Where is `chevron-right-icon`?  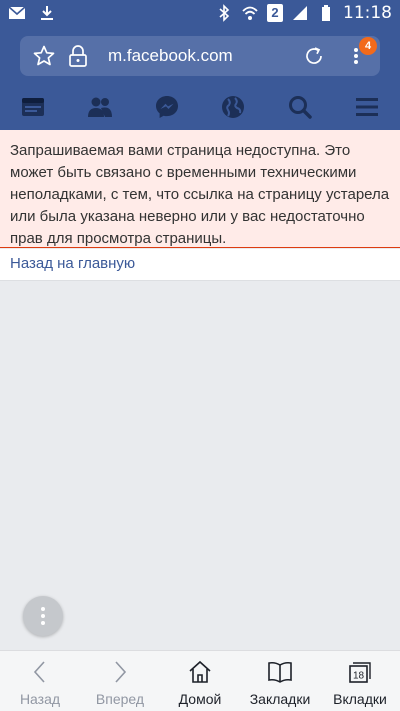
chevron-right-icon is located at coordinates (121, 672).